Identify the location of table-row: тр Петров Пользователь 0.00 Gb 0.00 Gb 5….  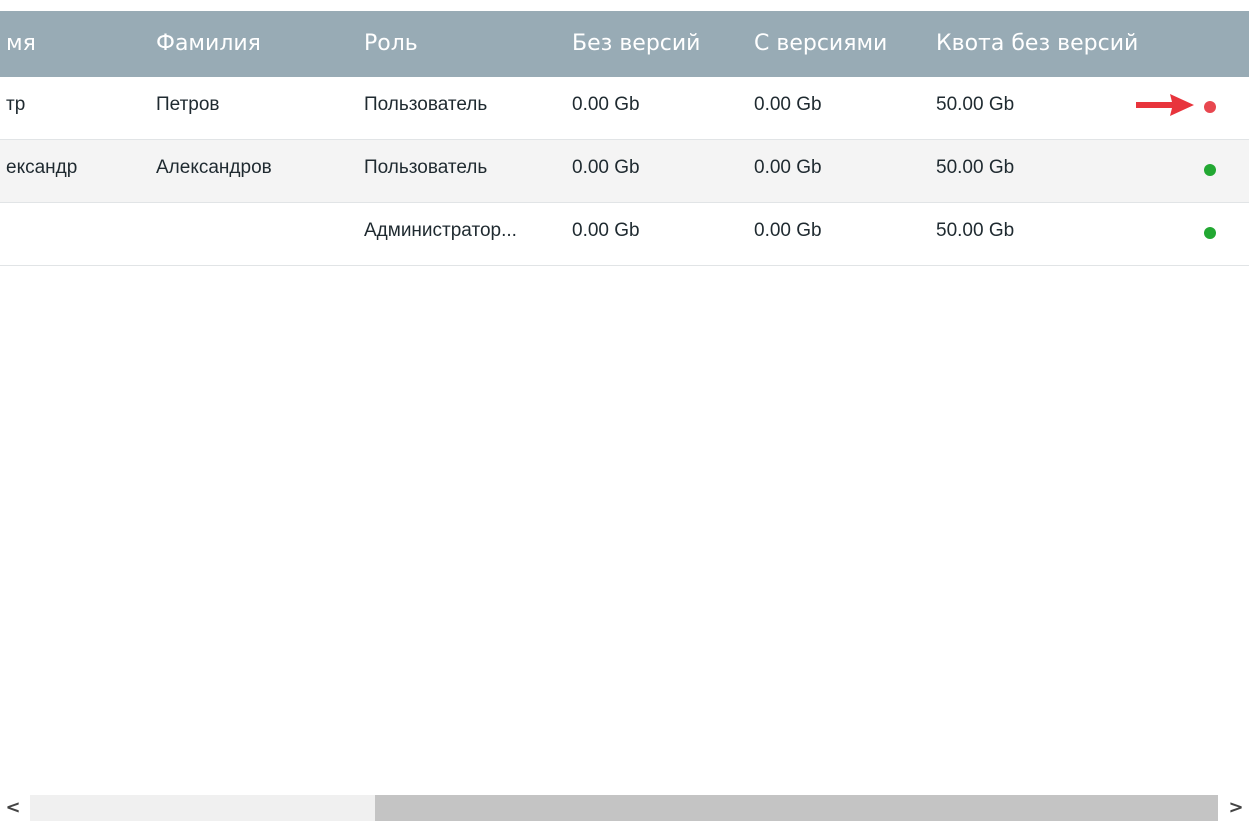
(624, 108).